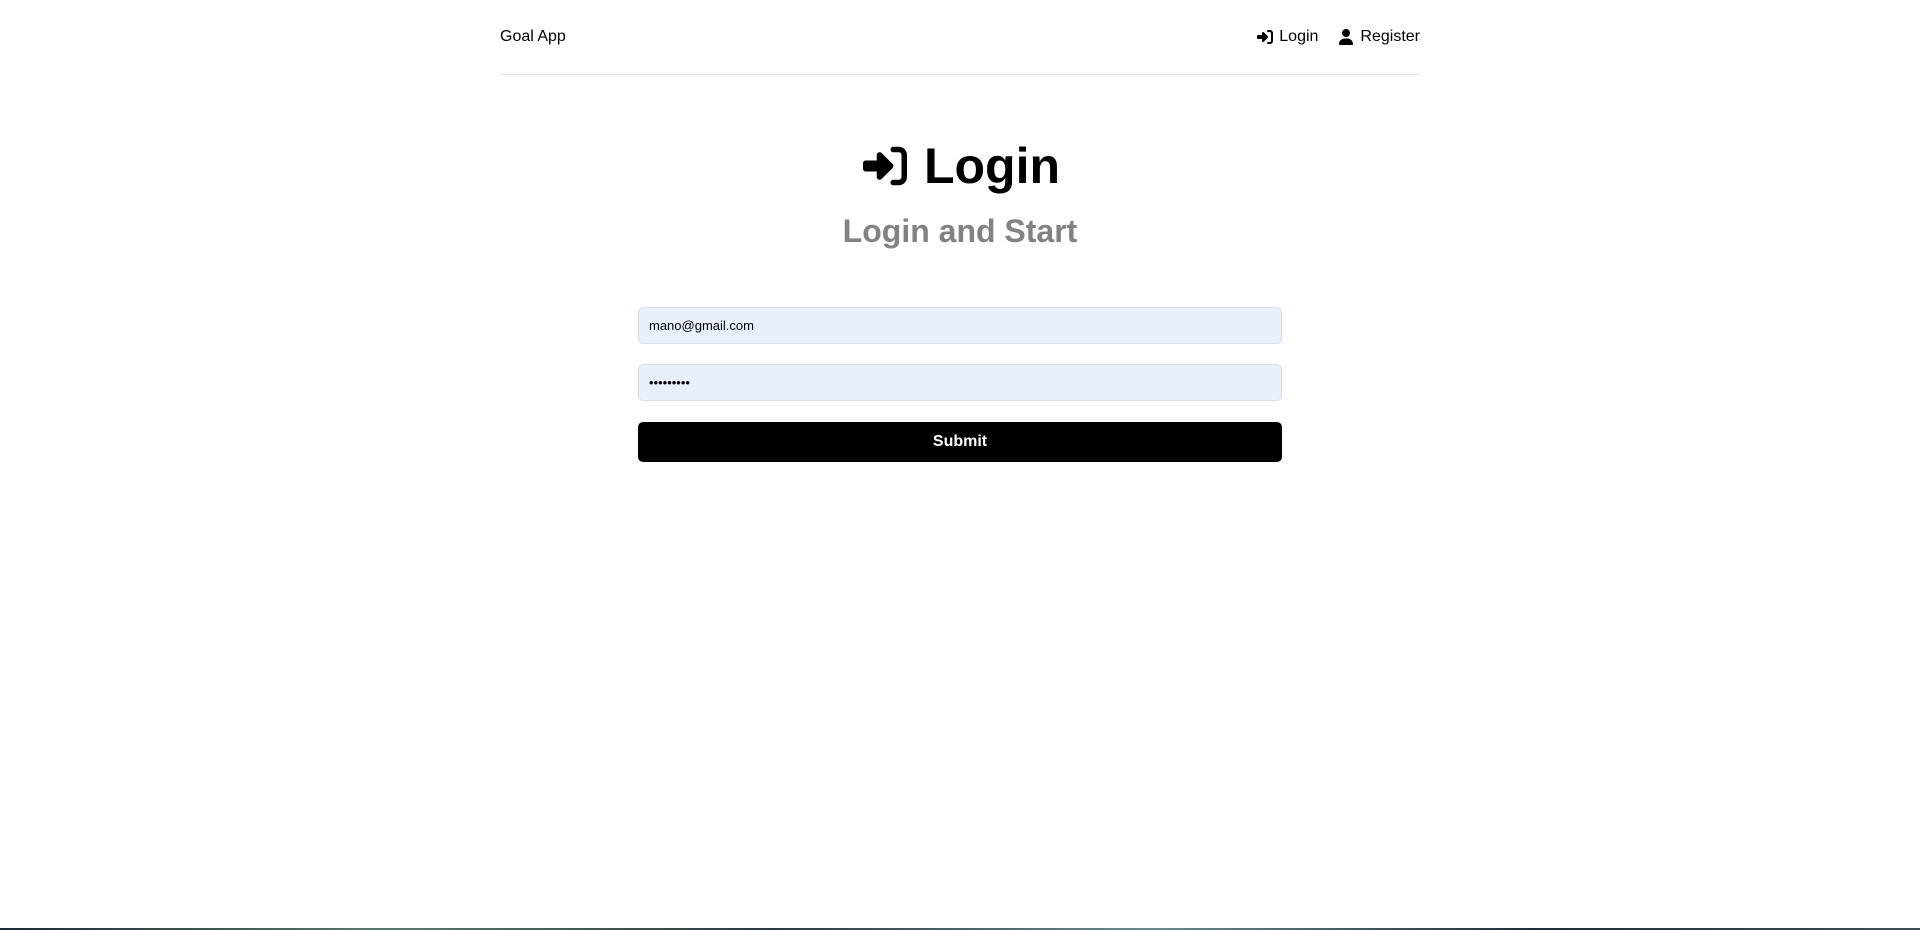  I want to click on login-heading-section: Login Login and Start, so click(960, 194).